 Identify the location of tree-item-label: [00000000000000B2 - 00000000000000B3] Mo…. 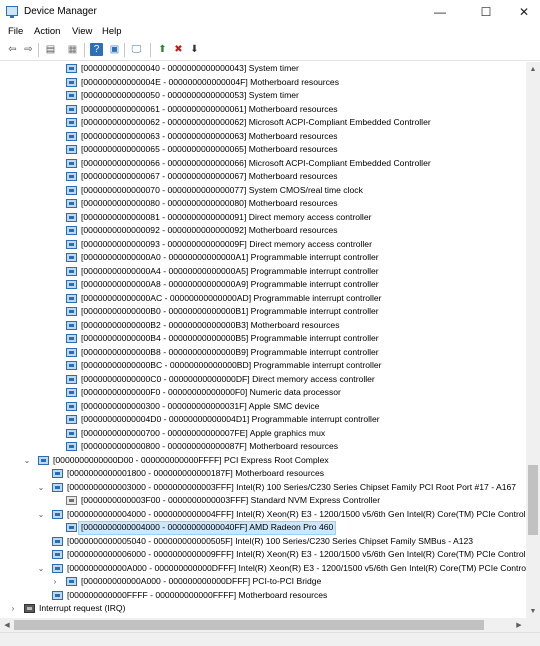
(210, 324).